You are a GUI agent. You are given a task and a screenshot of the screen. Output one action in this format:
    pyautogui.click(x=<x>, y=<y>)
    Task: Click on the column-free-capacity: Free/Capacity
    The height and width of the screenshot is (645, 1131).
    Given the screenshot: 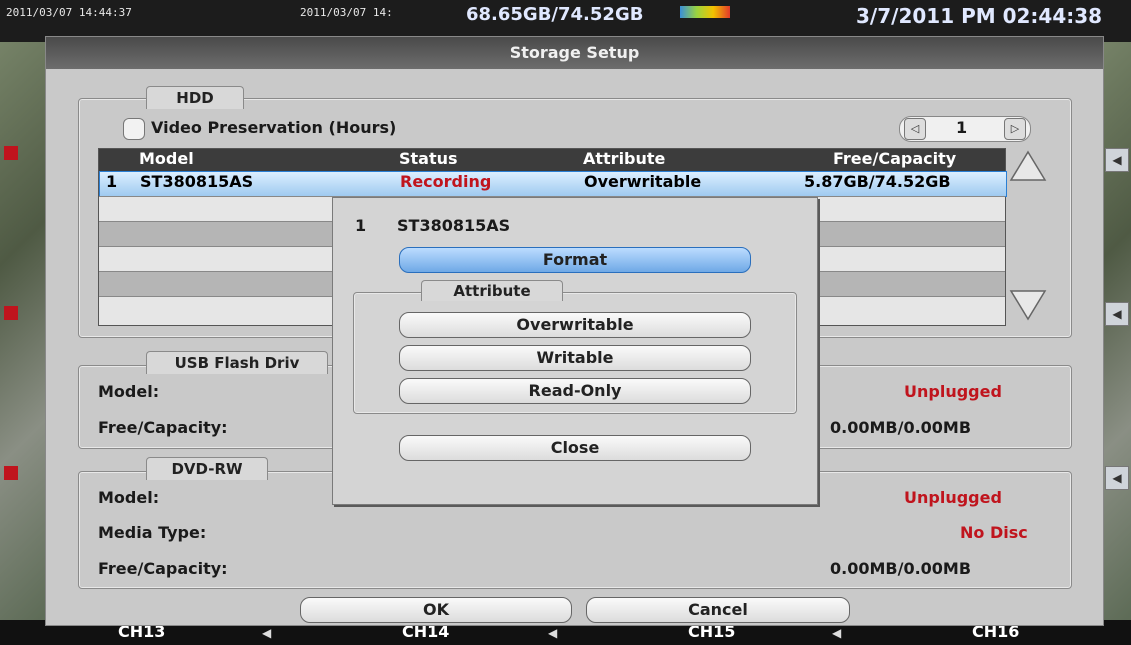 What is the action you would take?
    pyautogui.click(x=895, y=158)
    